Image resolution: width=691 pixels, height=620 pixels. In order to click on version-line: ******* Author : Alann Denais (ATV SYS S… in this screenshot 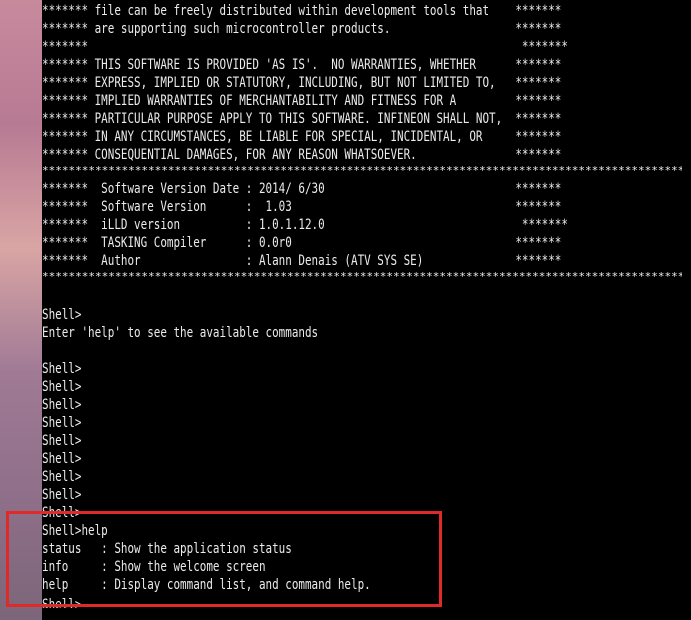, I will do `click(302, 261)`.